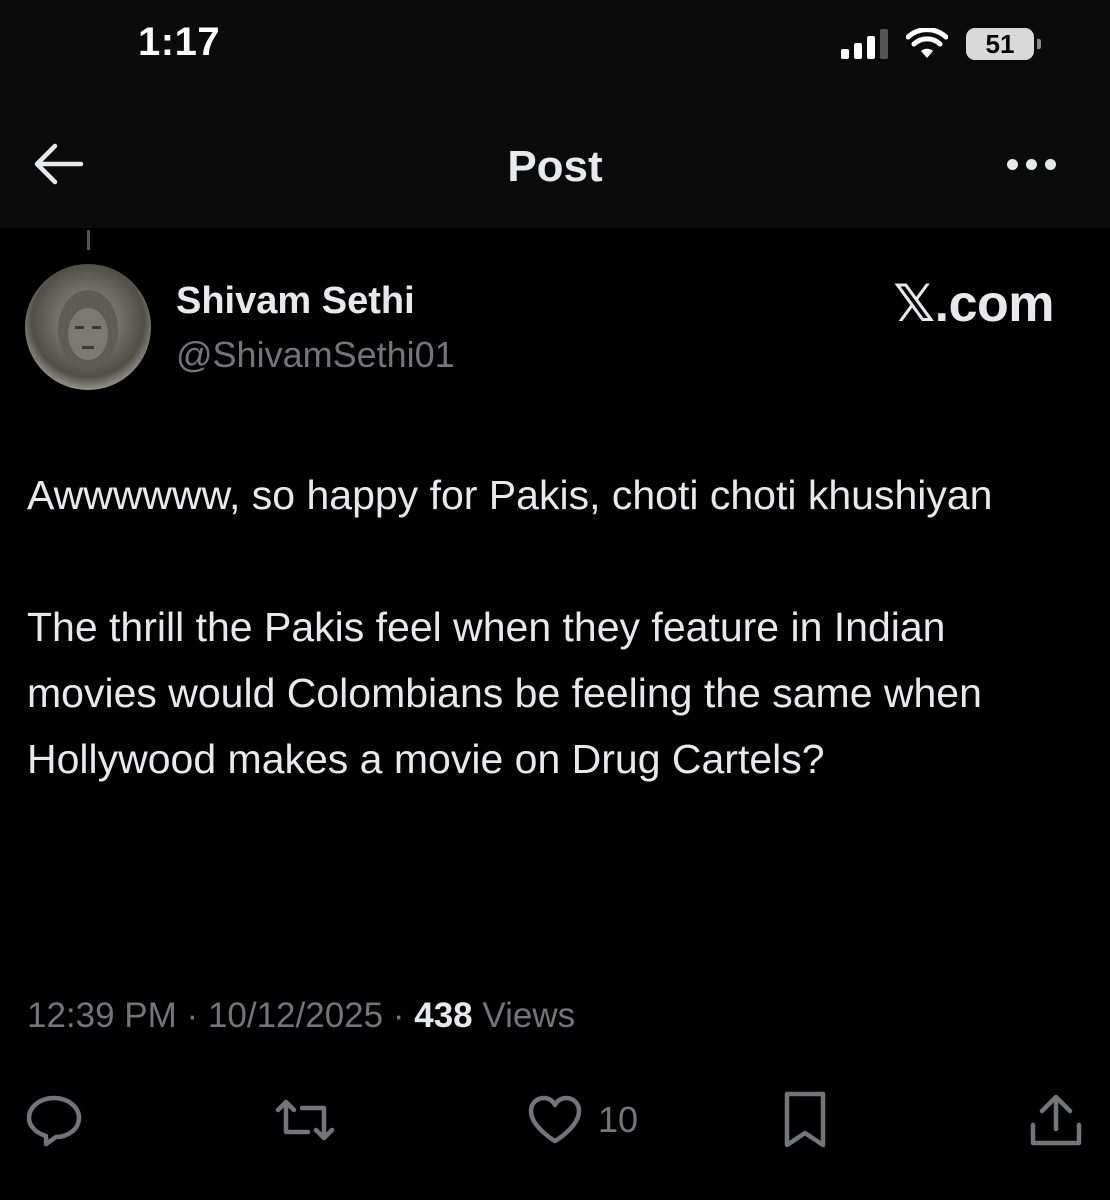  What do you see at coordinates (973, 304) in the screenshot?
I see `x-watermark: 𝕏.com` at bounding box center [973, 304].